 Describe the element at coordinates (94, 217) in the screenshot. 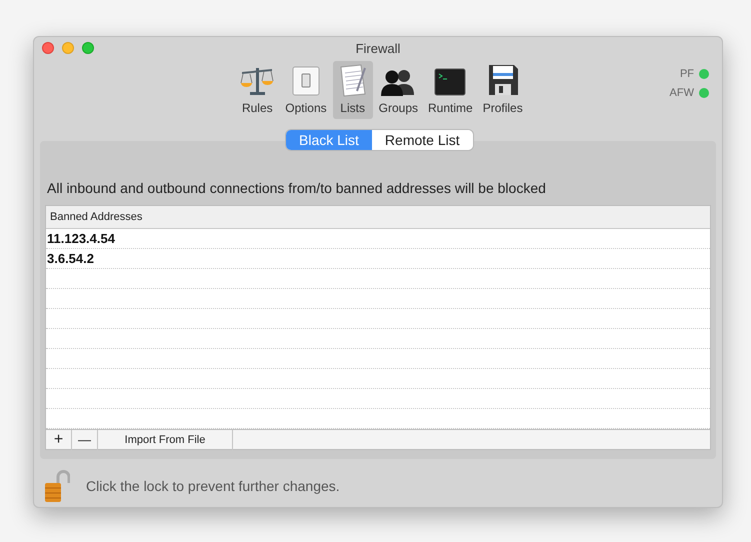

I see `column-header: Banned Addresses` at that location.